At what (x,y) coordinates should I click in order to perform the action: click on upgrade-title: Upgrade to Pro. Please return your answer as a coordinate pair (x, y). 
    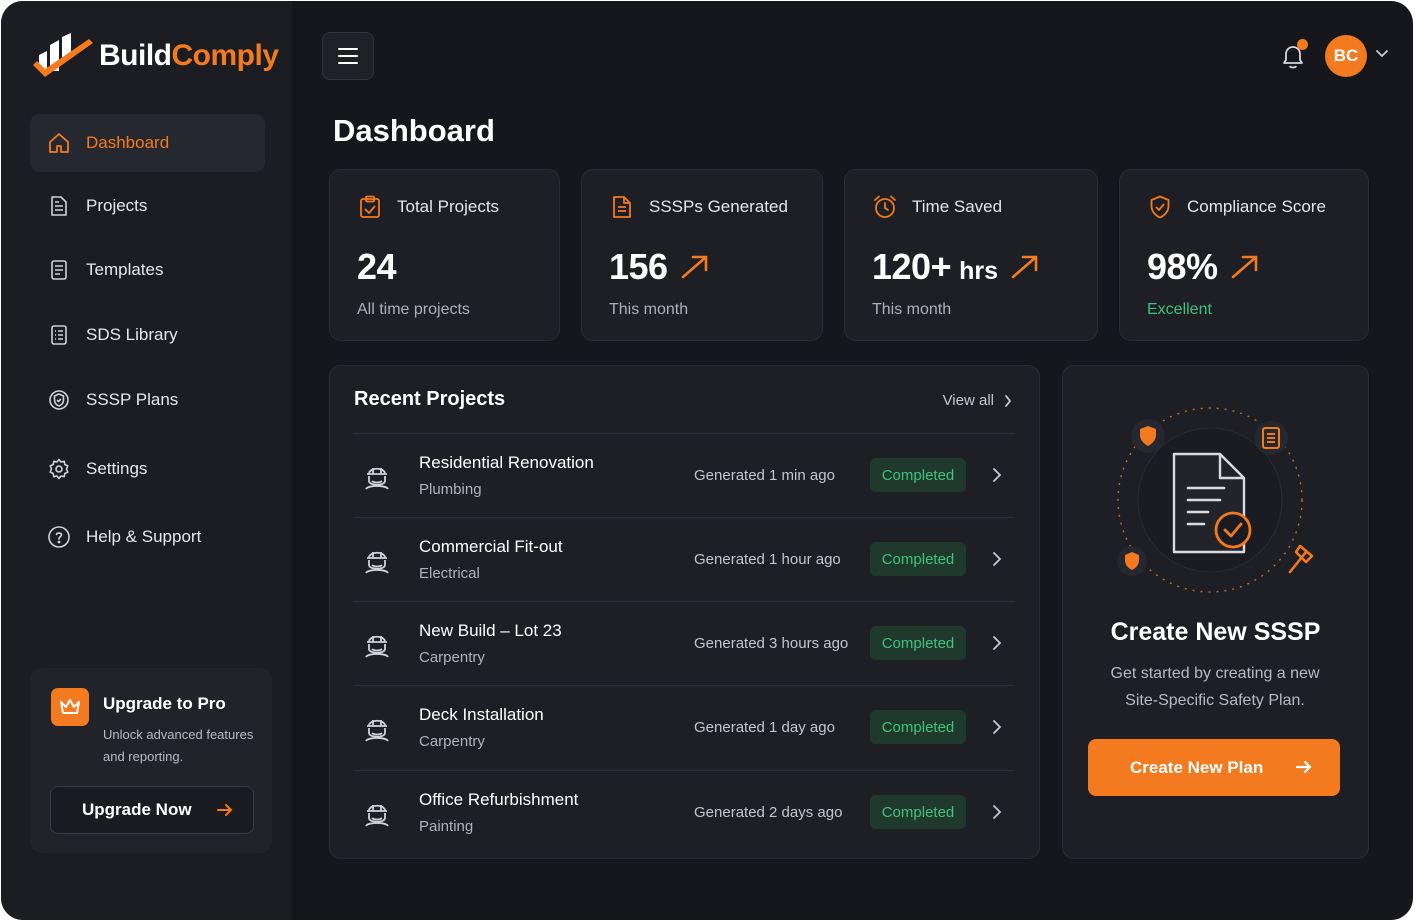
    Looking at the image, I should click on (164, 703).